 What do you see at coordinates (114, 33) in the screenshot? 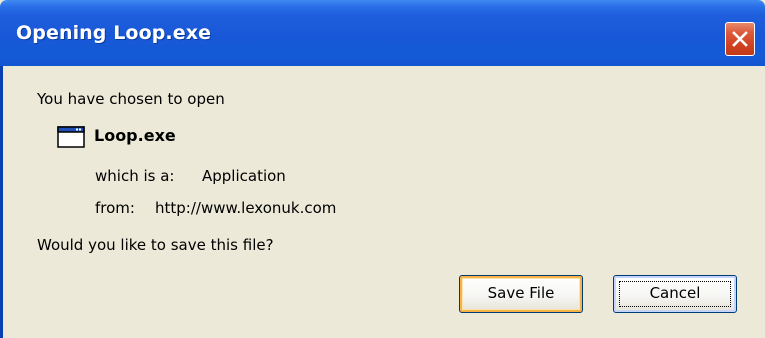
I see `dialog-title: Opening Loop.exe` at bounding box center [114, 33].